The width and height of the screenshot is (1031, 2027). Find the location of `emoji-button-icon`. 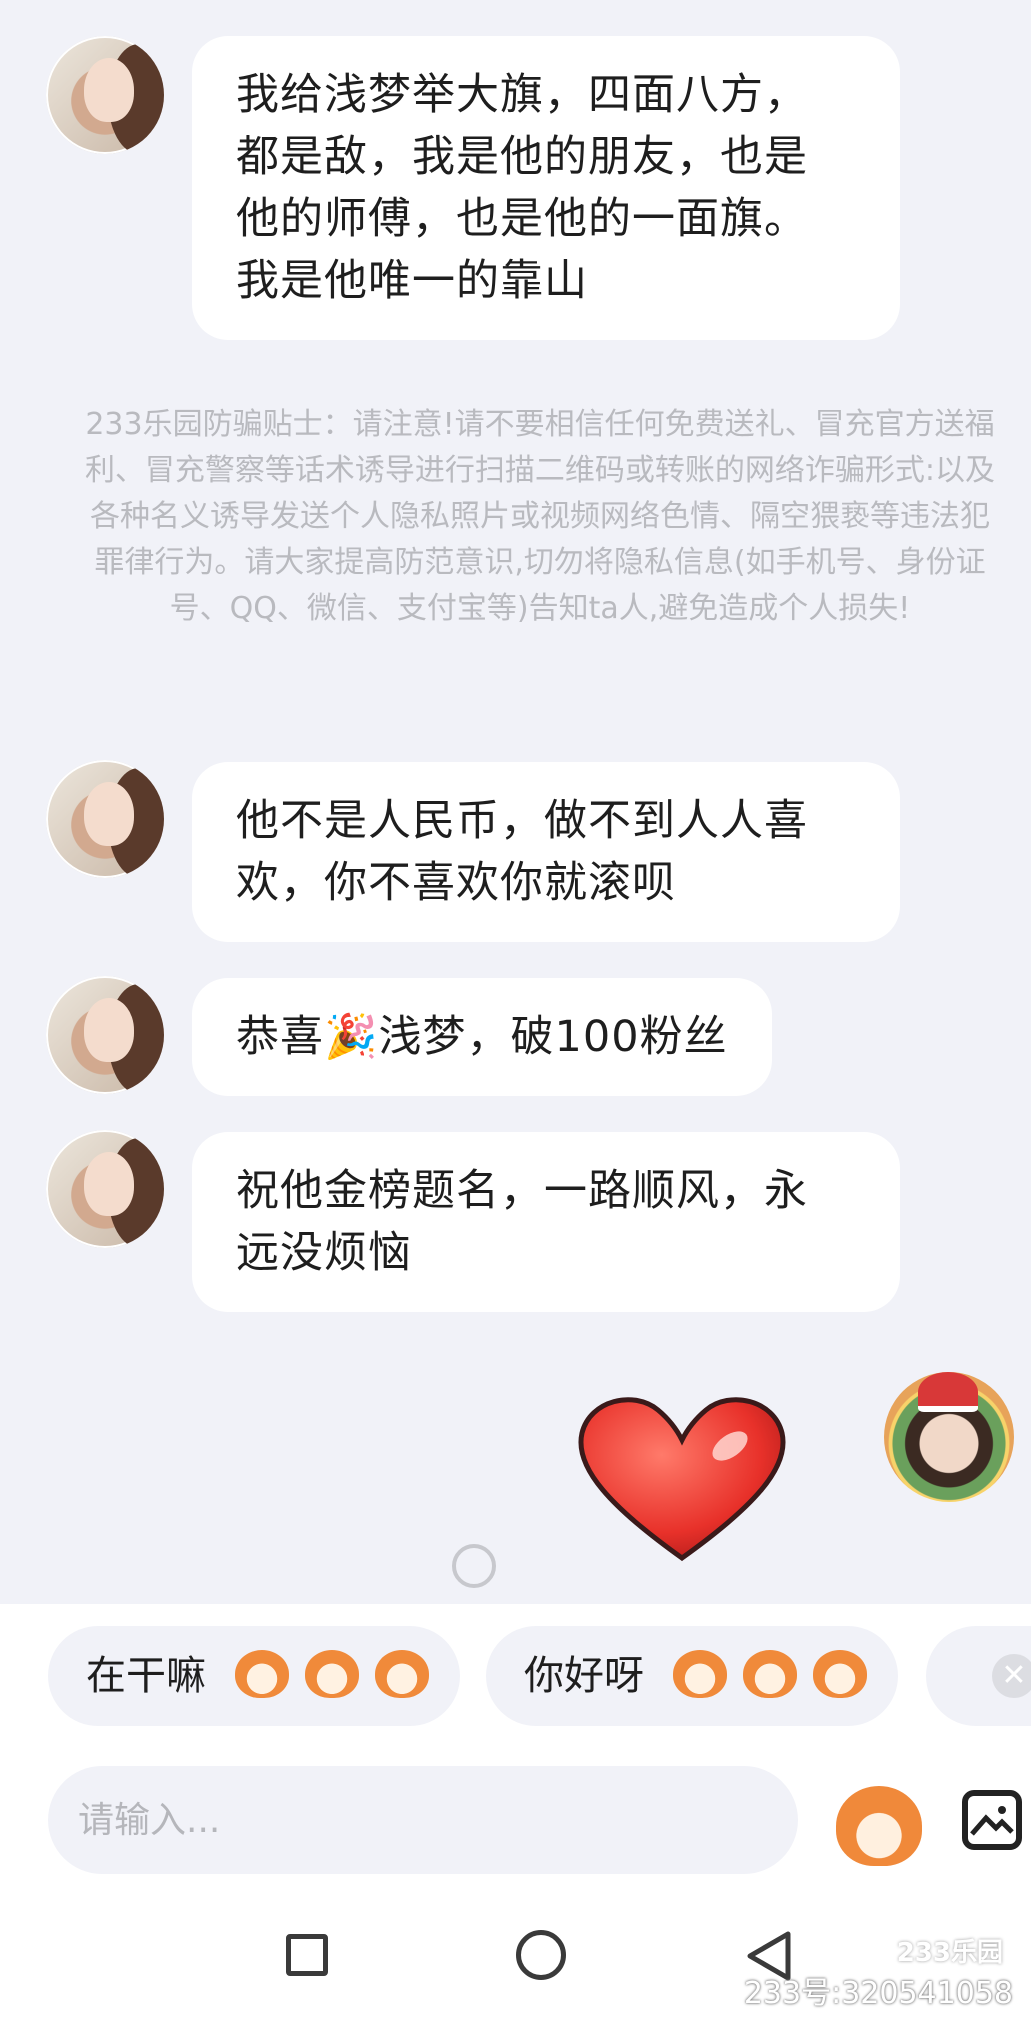

emoji-button-icon is located at coordinates (879, 1826).